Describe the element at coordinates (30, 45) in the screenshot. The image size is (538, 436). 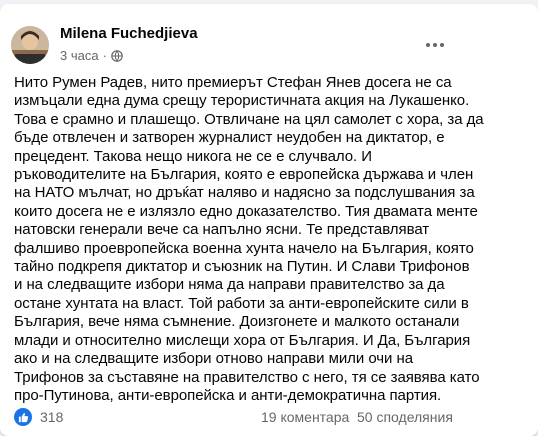
I see `author-avatar` at that location.